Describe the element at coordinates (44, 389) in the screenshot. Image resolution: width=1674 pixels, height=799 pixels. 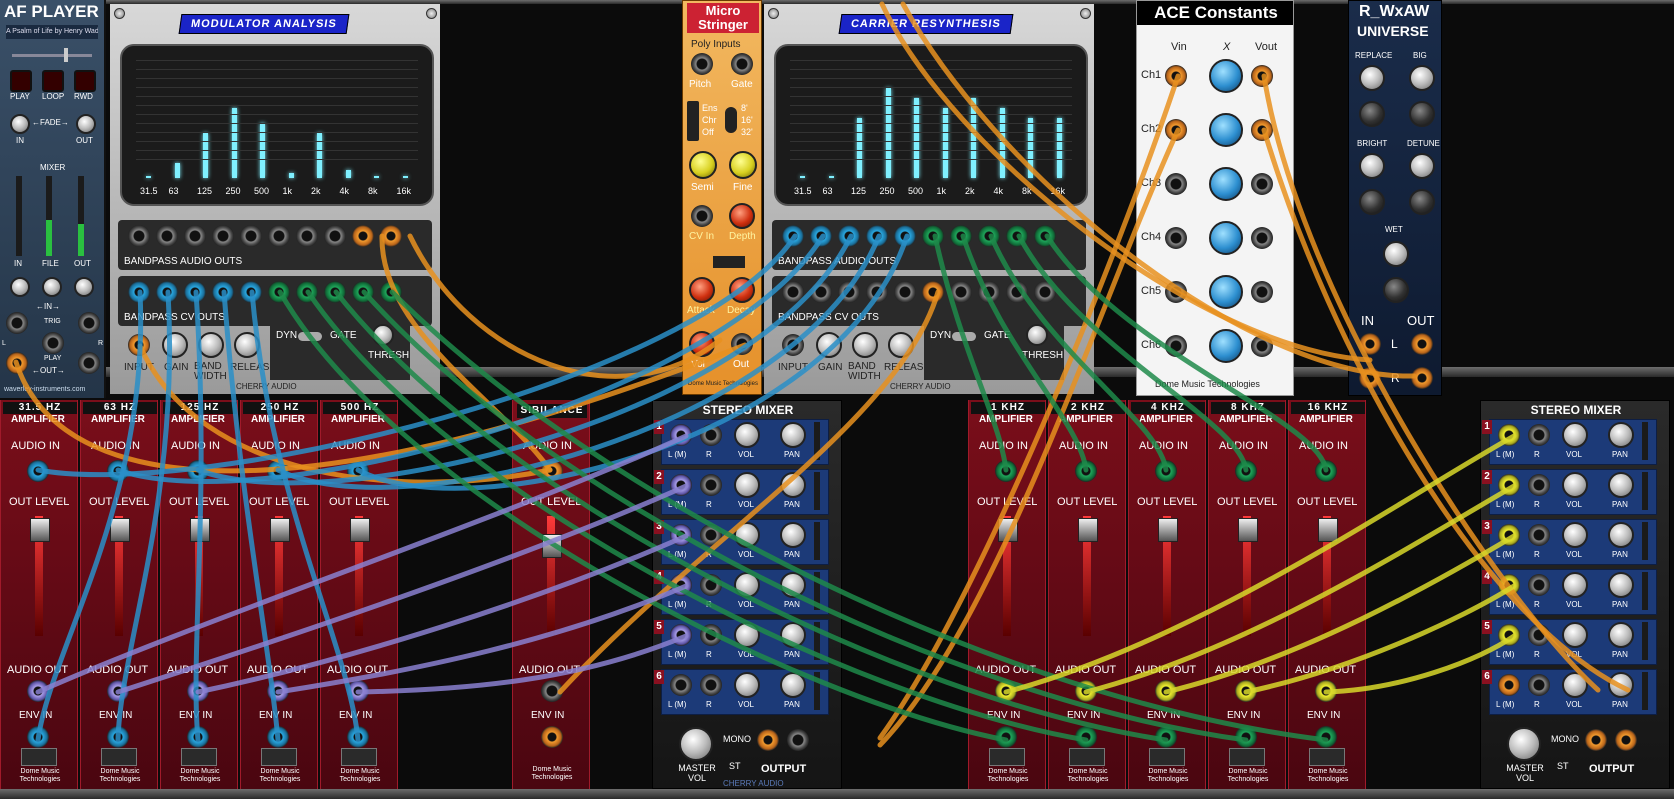
I see `af-player-url: waverley-instruments.com` at that location.